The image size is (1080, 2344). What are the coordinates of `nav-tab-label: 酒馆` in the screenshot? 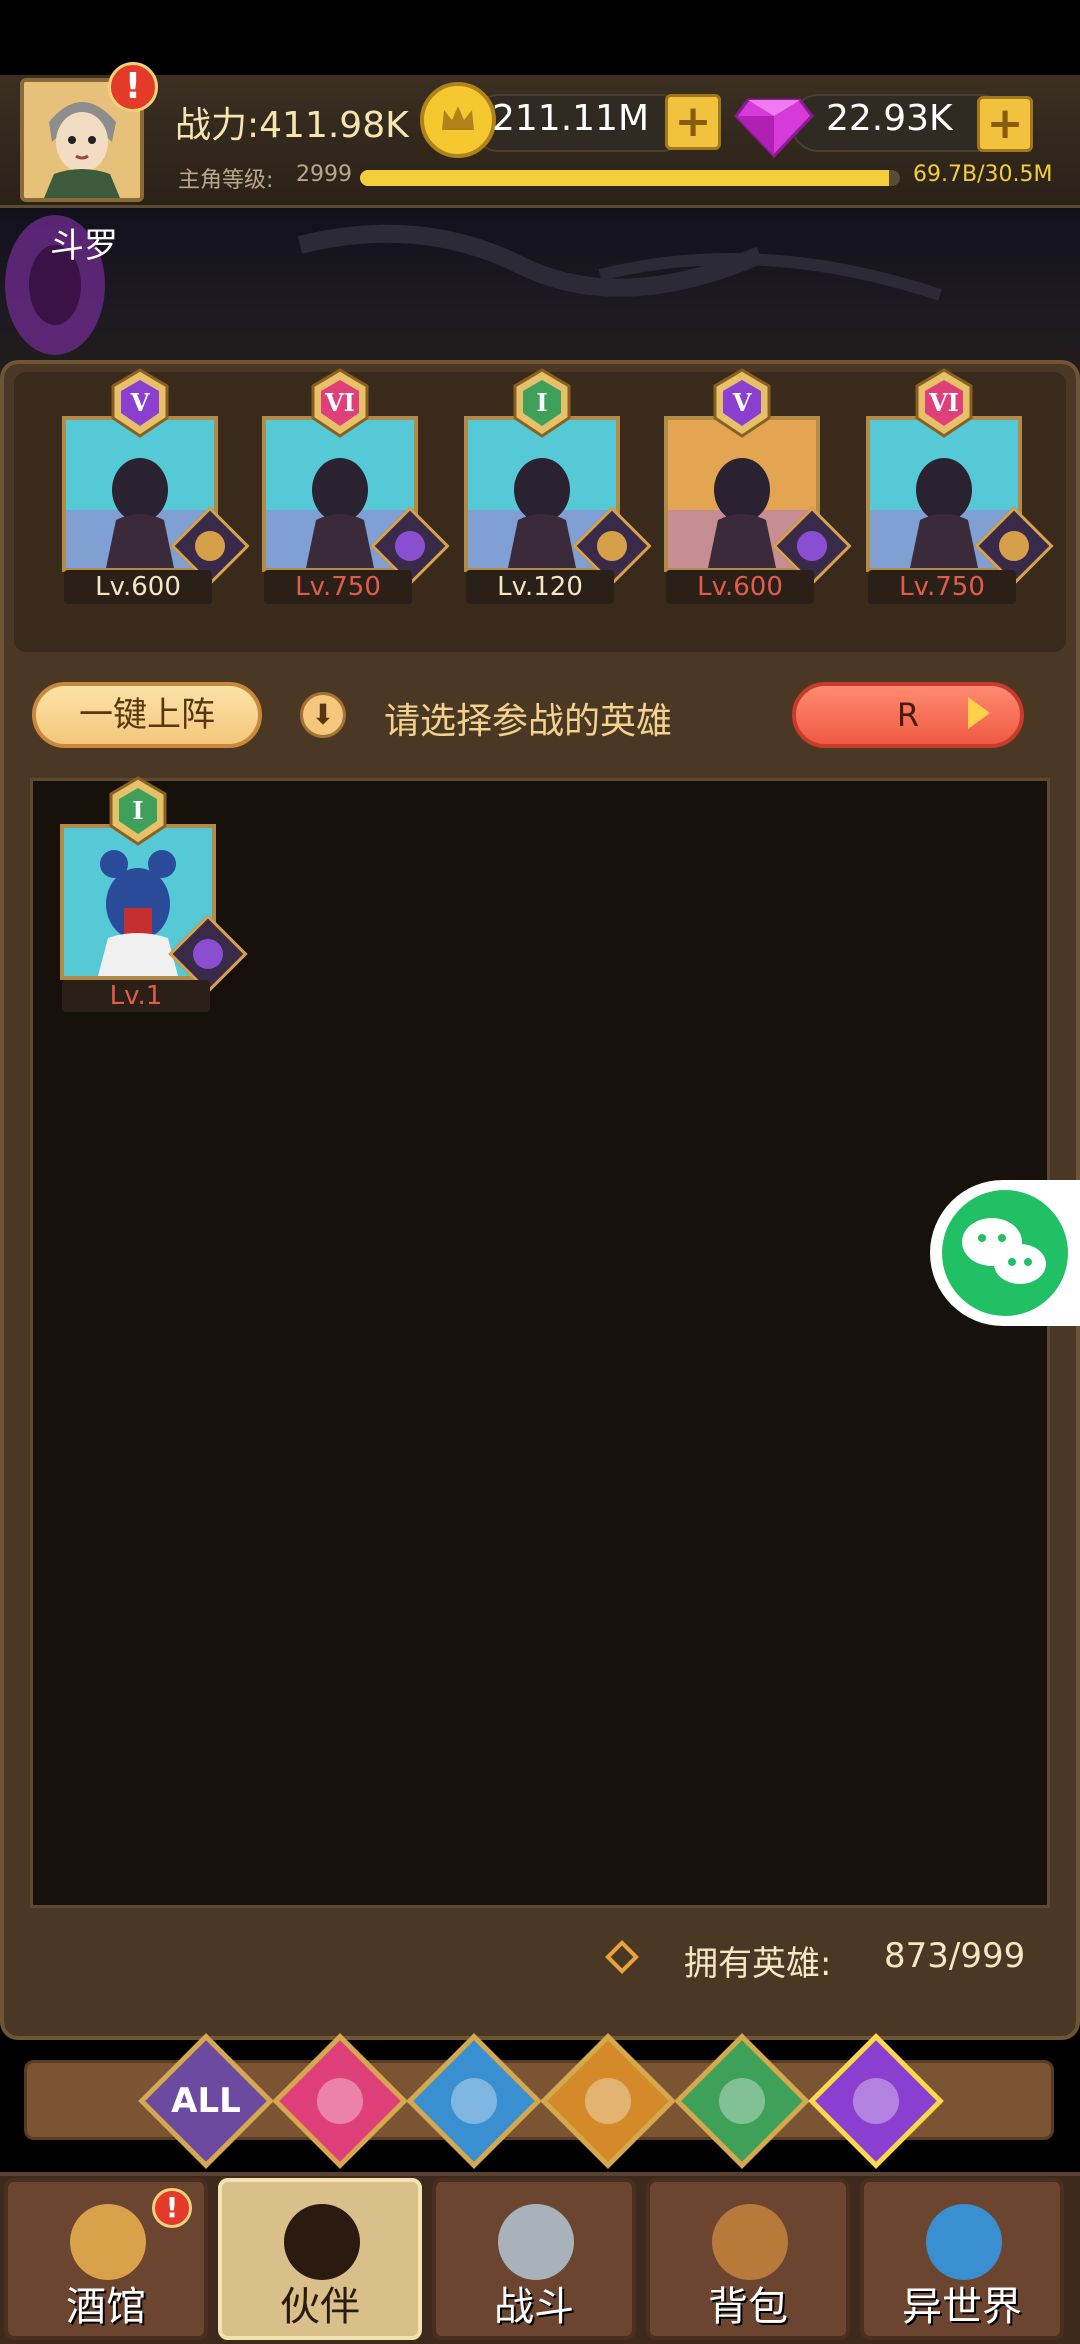 It's located at (106, 2307).